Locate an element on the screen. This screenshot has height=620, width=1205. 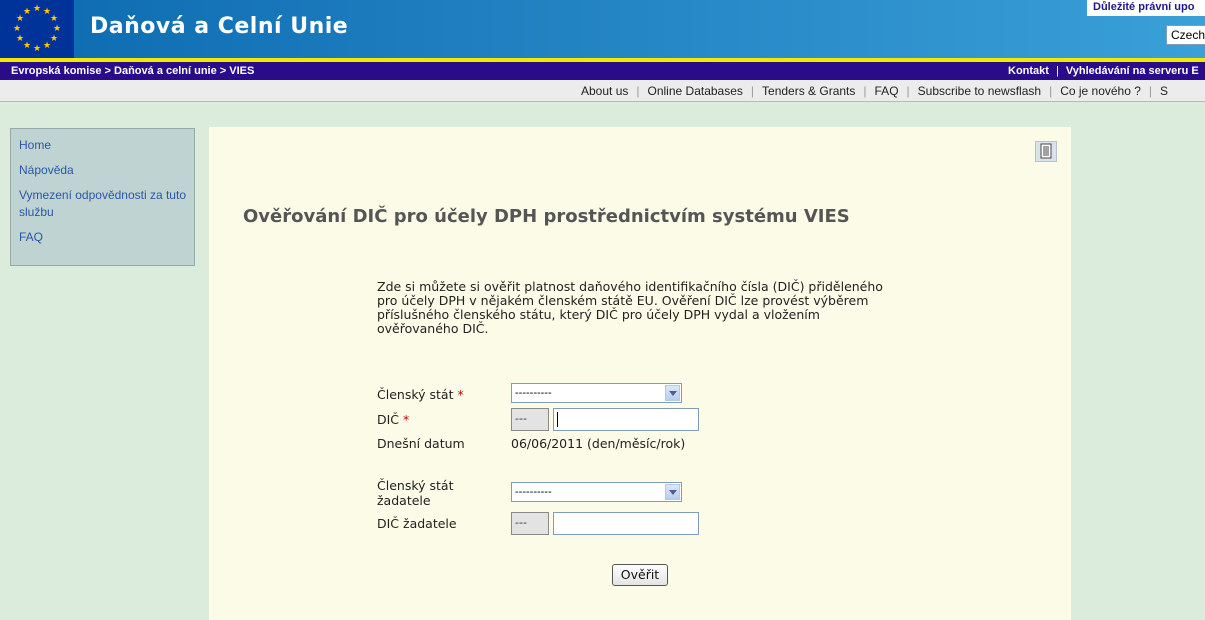
nav-tenders-grants: Tenders & Grants is located at coordinates (808, 91).